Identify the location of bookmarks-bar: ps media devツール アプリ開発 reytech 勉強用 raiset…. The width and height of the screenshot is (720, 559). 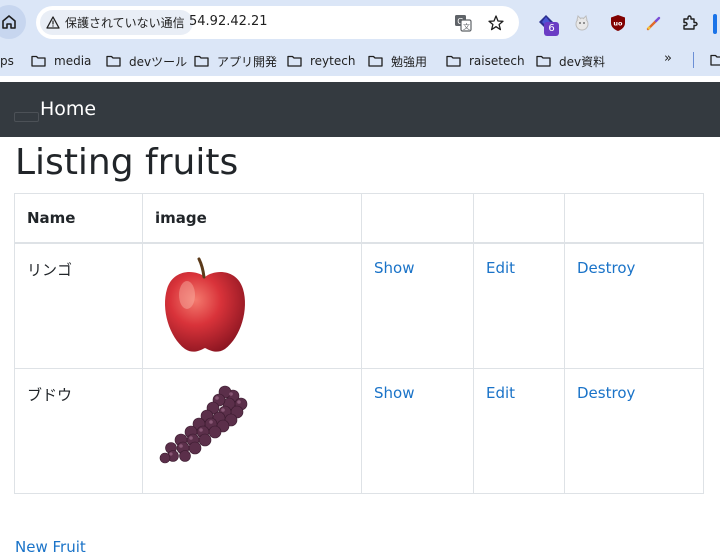
(360, 61).